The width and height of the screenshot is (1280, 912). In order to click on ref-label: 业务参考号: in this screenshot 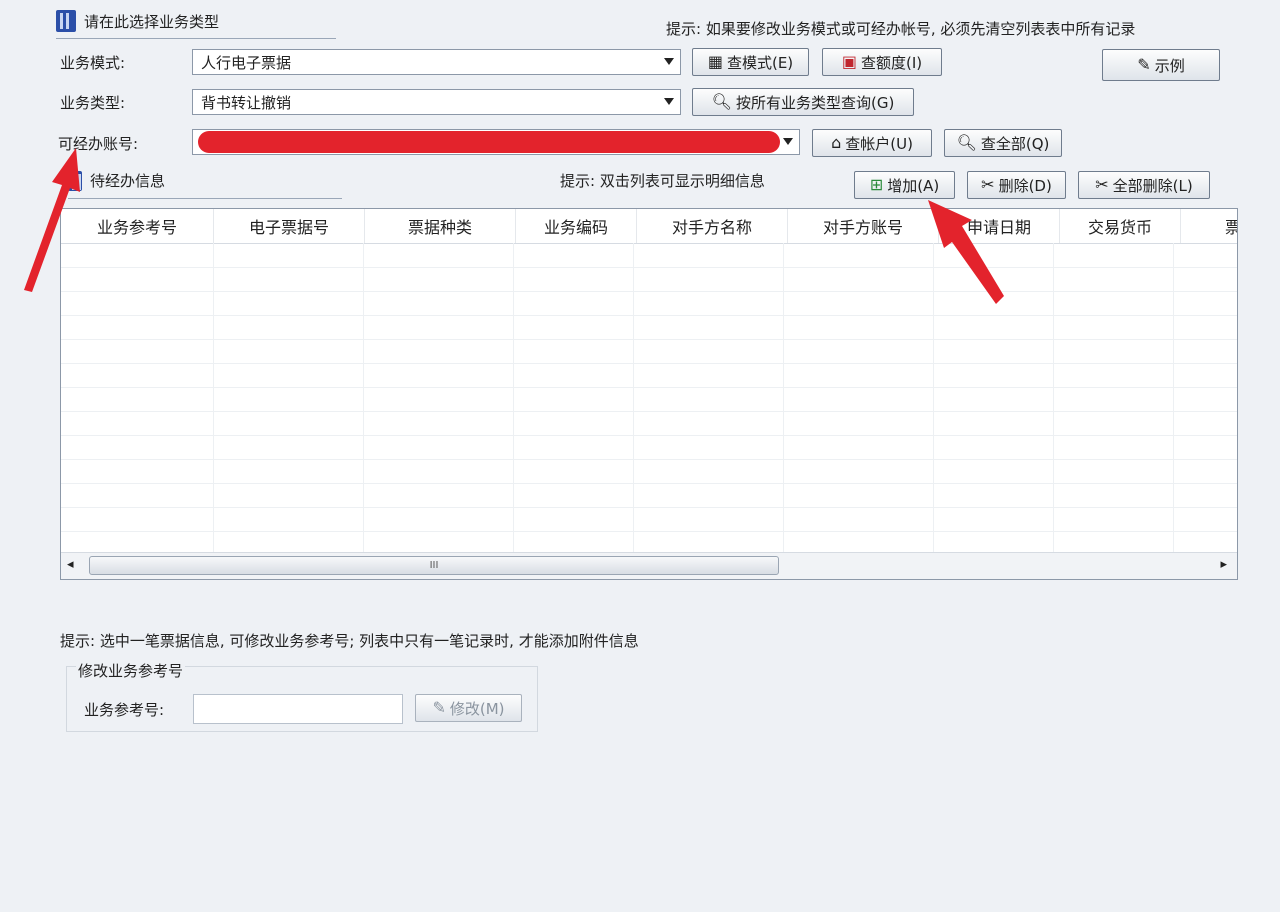, I will do `click(124, 710)`.